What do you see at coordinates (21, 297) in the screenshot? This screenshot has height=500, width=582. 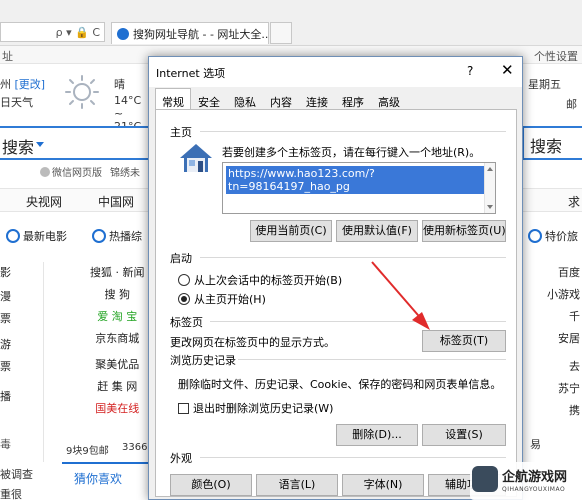 I see `list-item: 漫` at bounding box center [21, 297].